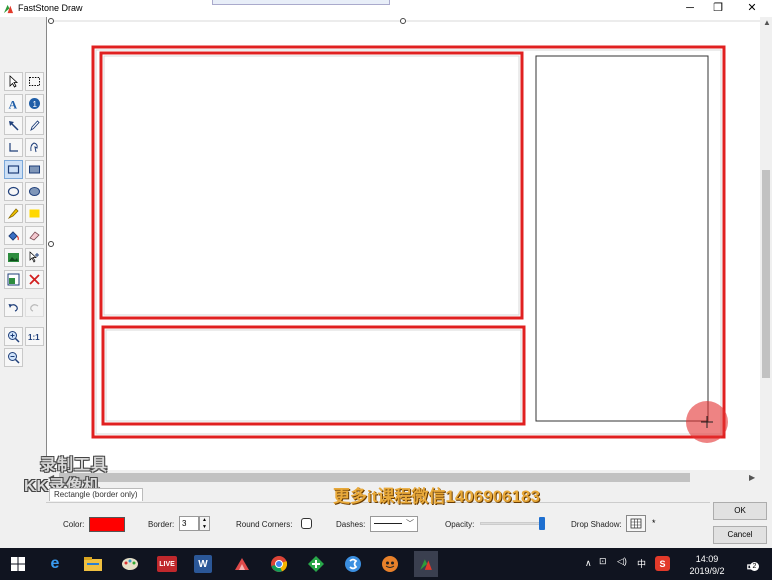 The image size is (772, 580). I want to click on corner-line-icon, so click(13, 147).